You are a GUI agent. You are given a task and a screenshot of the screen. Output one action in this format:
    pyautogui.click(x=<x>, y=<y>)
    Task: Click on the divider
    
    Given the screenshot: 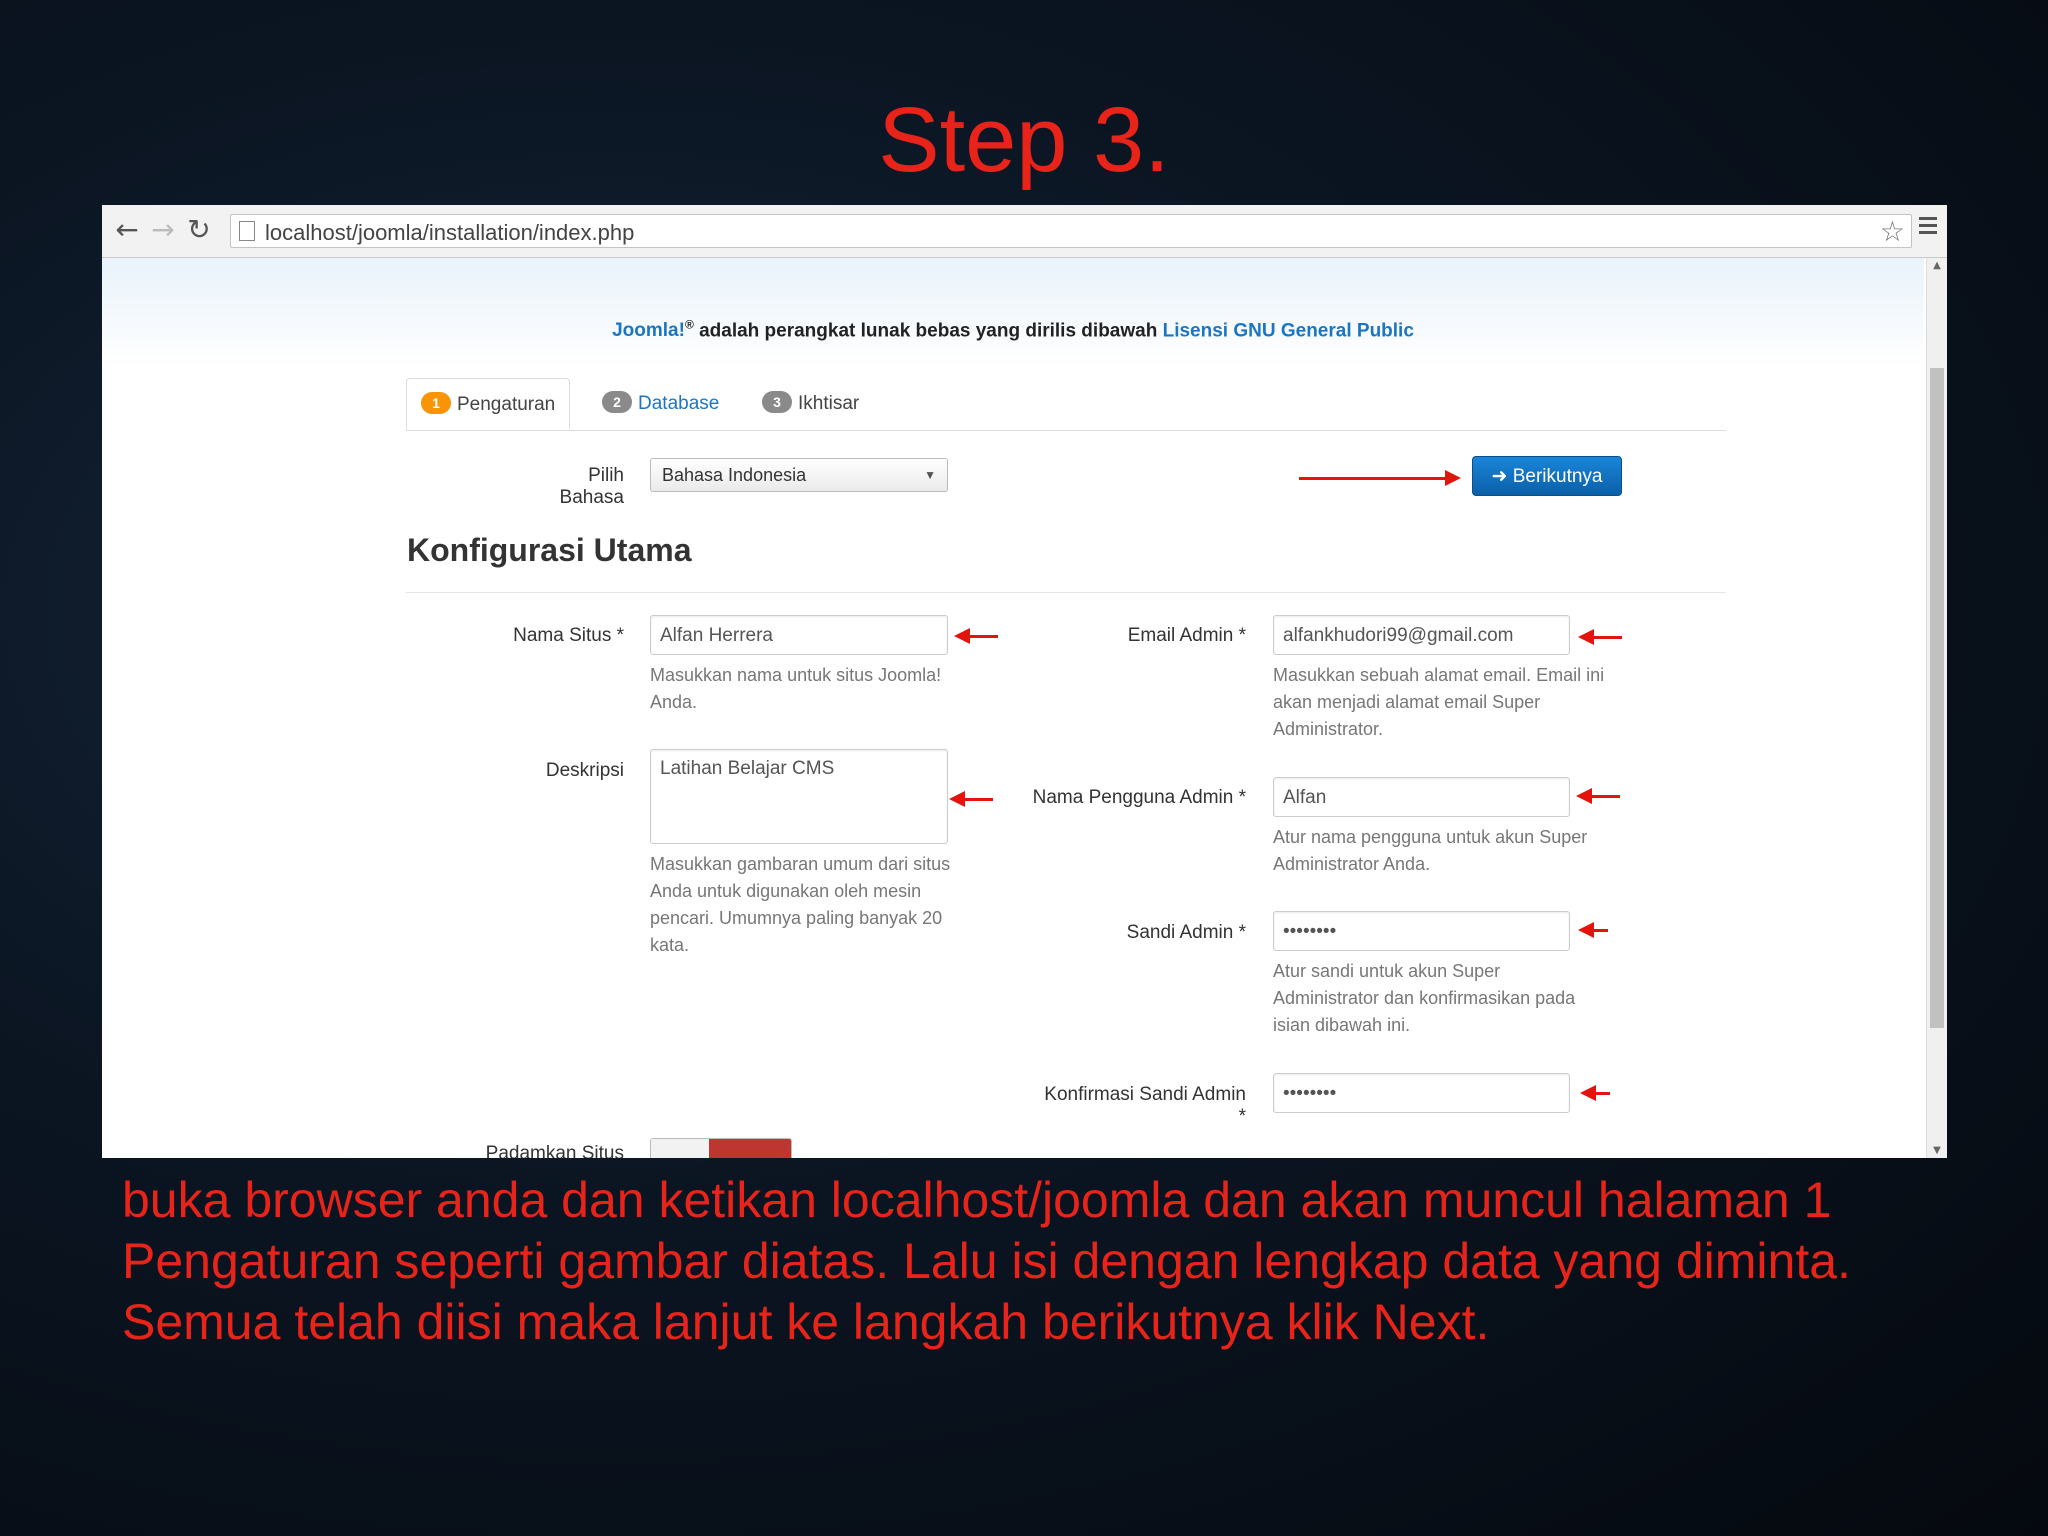 What is the action you would take?
    pyautogui.click(x=1066, y=592)
    